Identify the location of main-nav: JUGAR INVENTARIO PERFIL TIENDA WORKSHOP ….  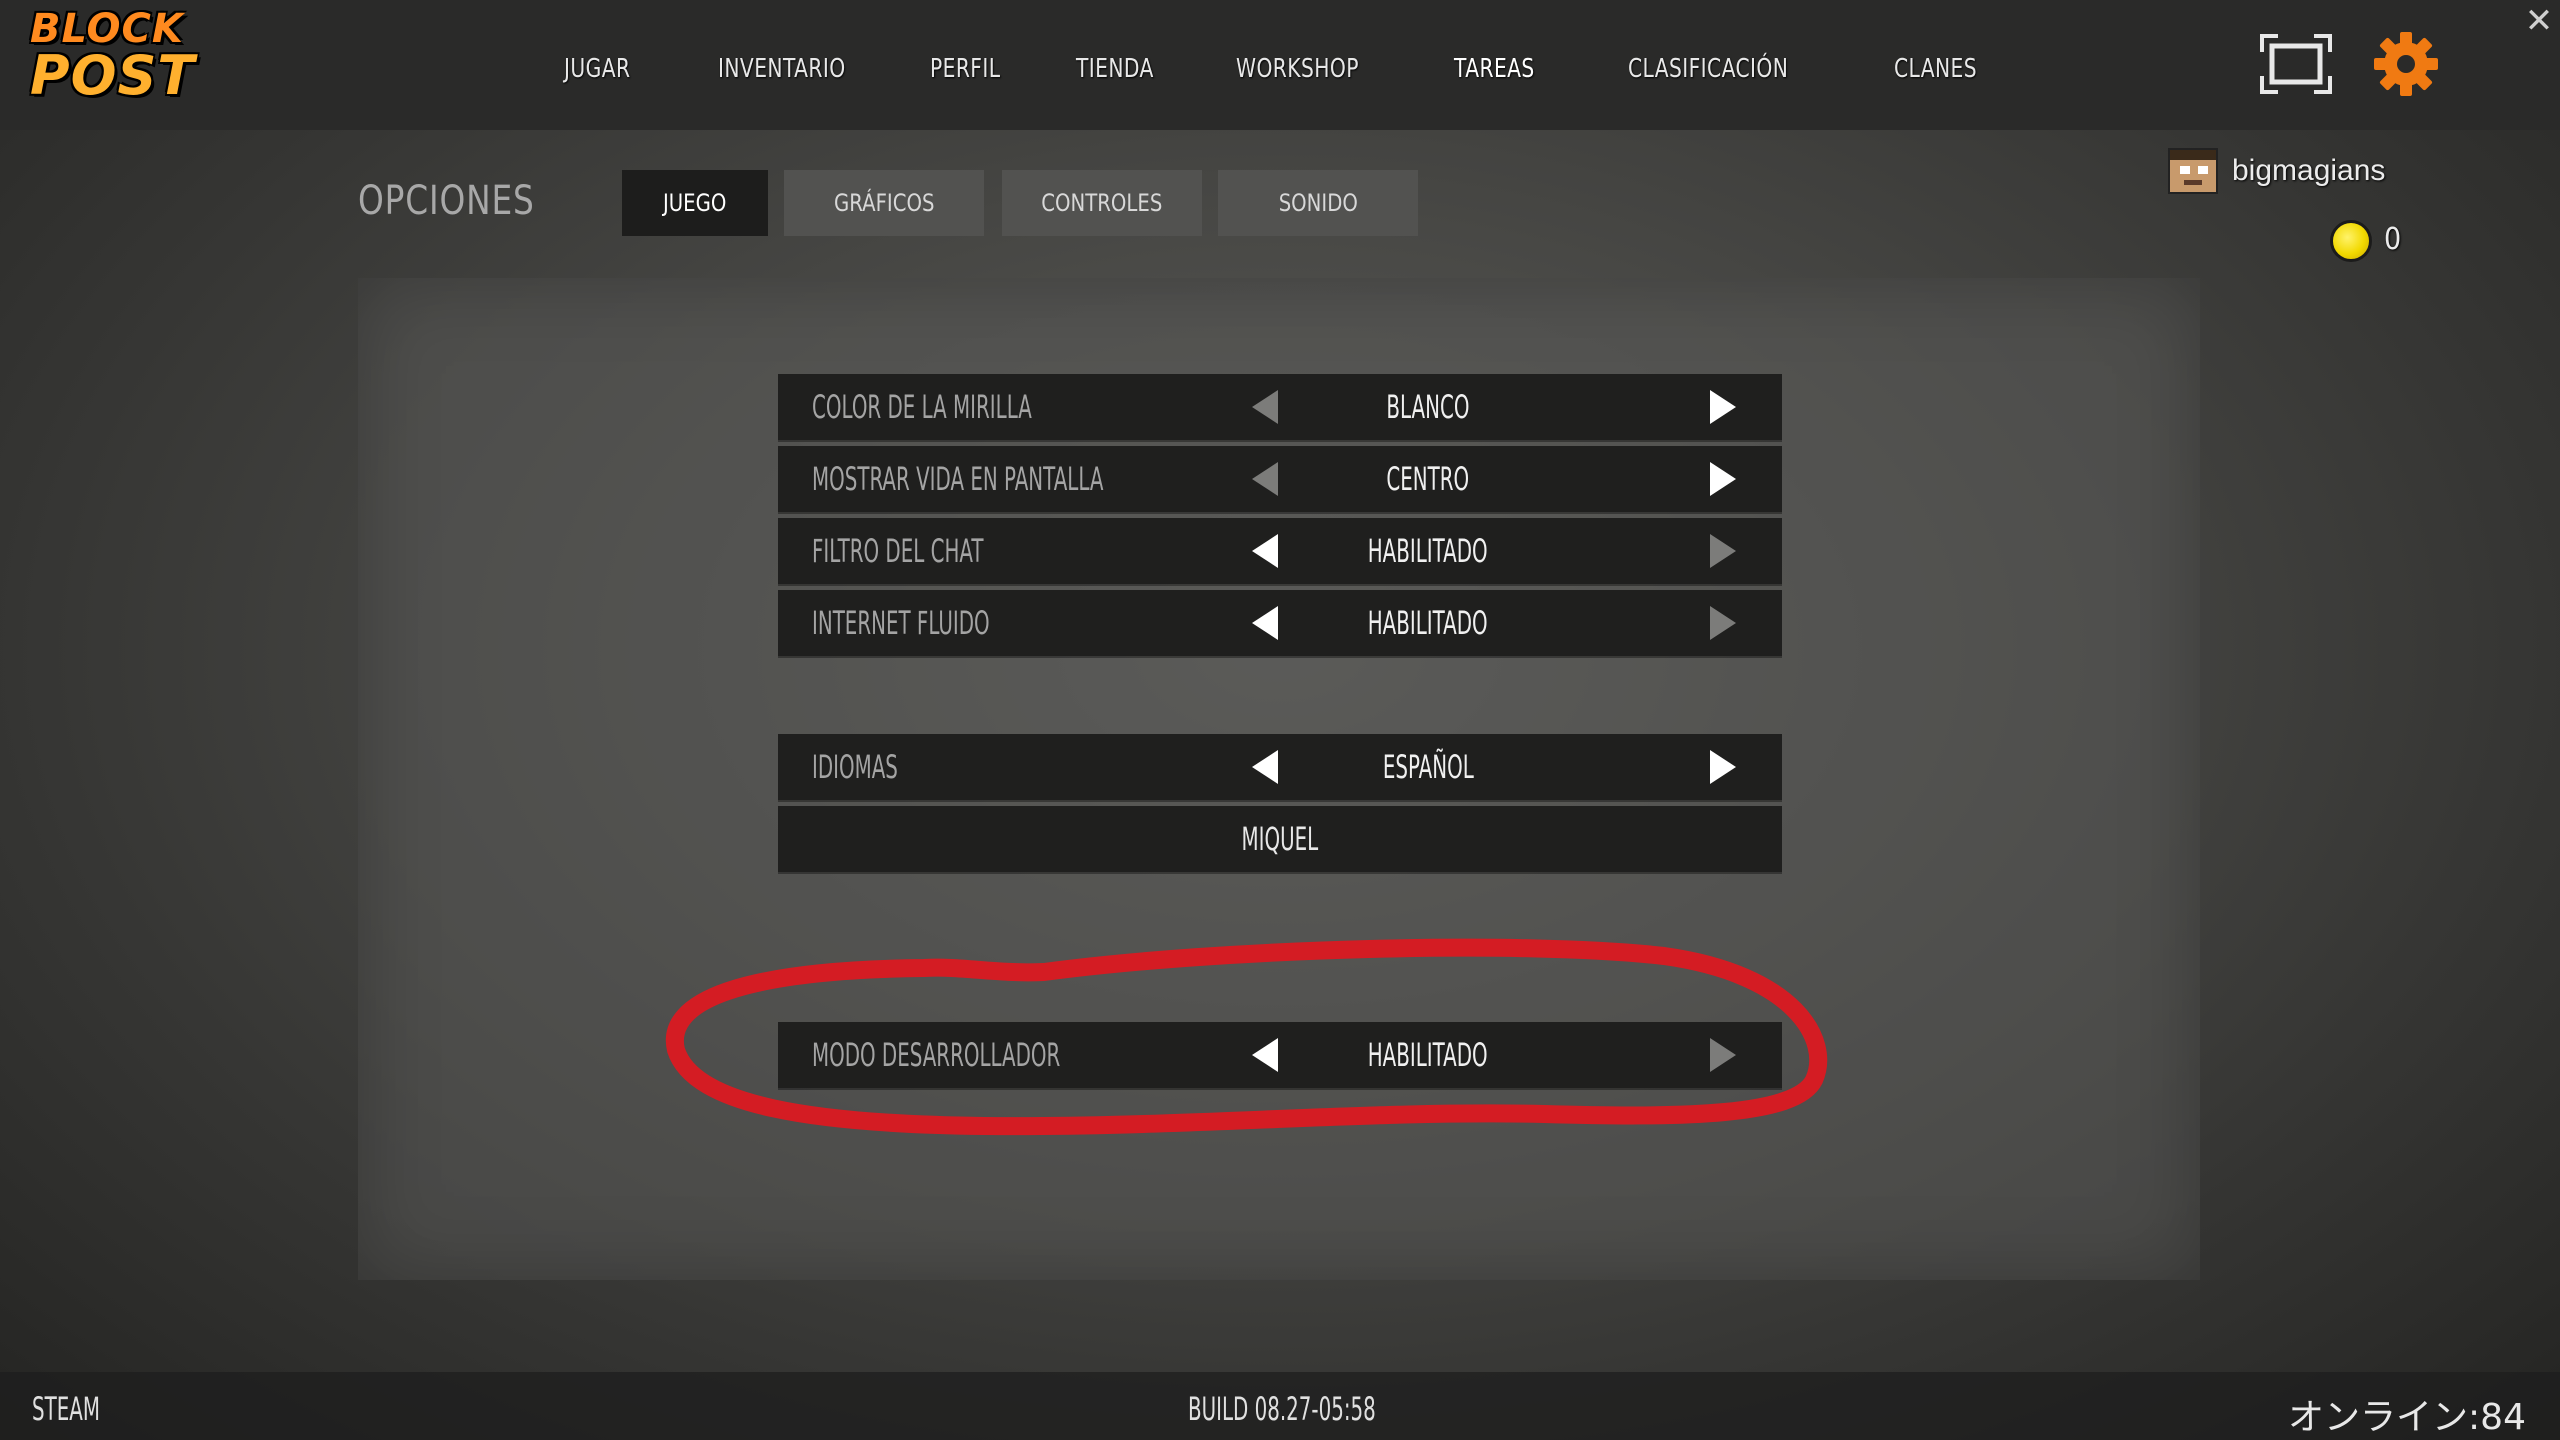
(1280, 69).